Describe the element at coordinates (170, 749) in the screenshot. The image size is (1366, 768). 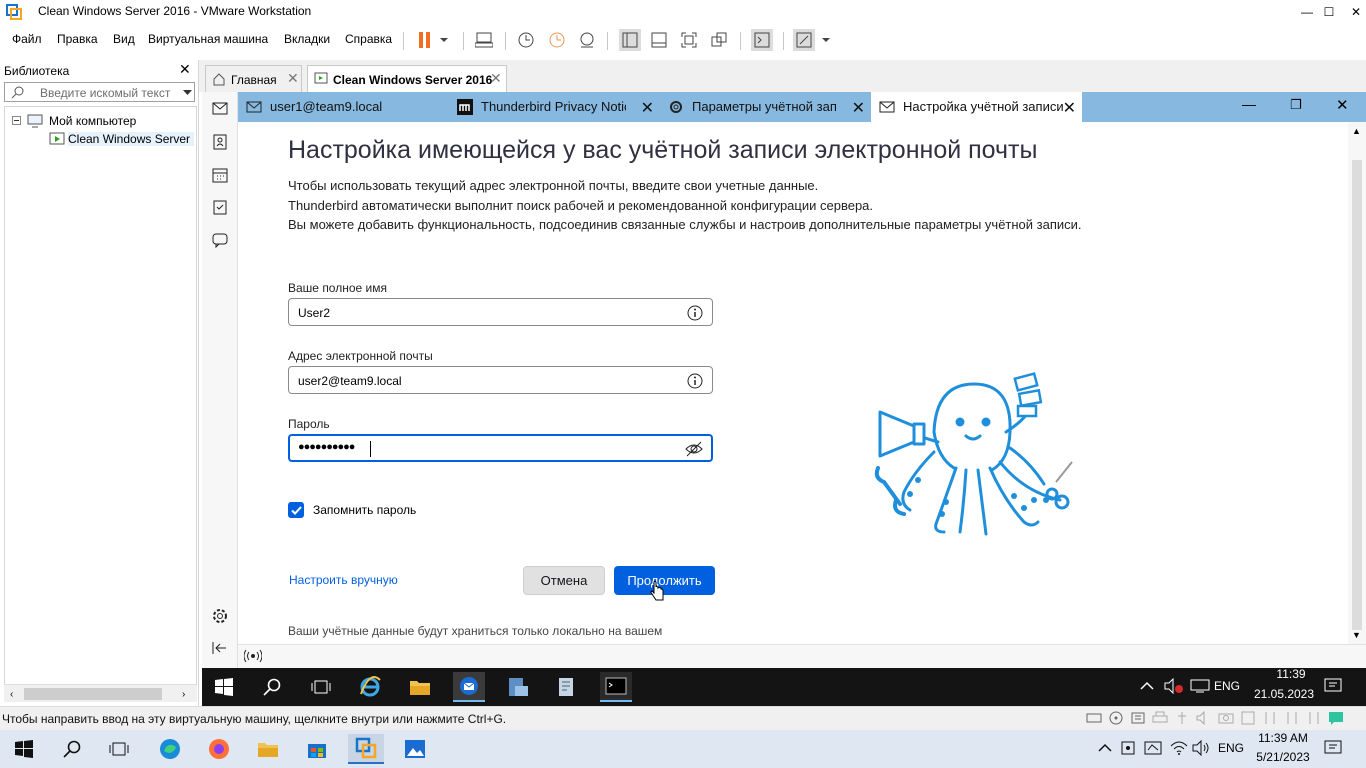
I see `edge-browser-icon` at that location.